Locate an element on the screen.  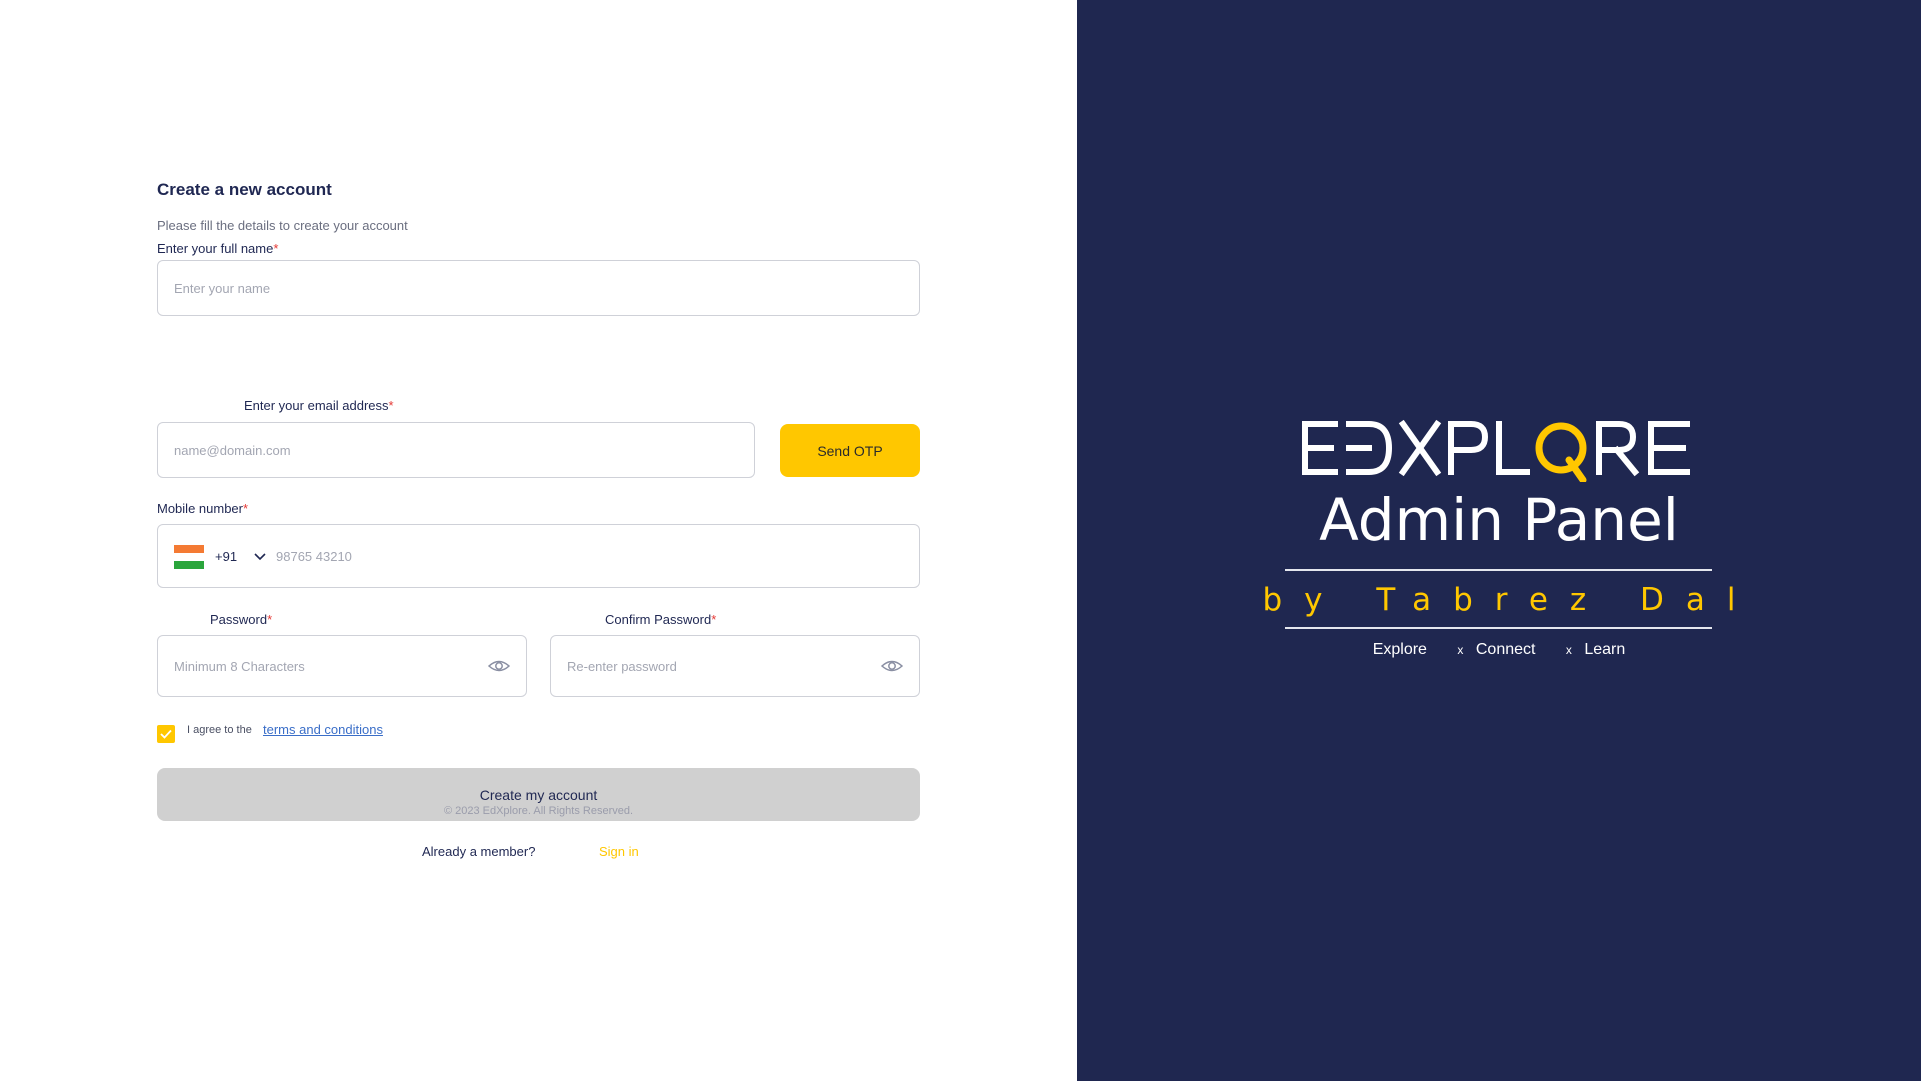
password-label: Password* is located at coordinates (241, 619).